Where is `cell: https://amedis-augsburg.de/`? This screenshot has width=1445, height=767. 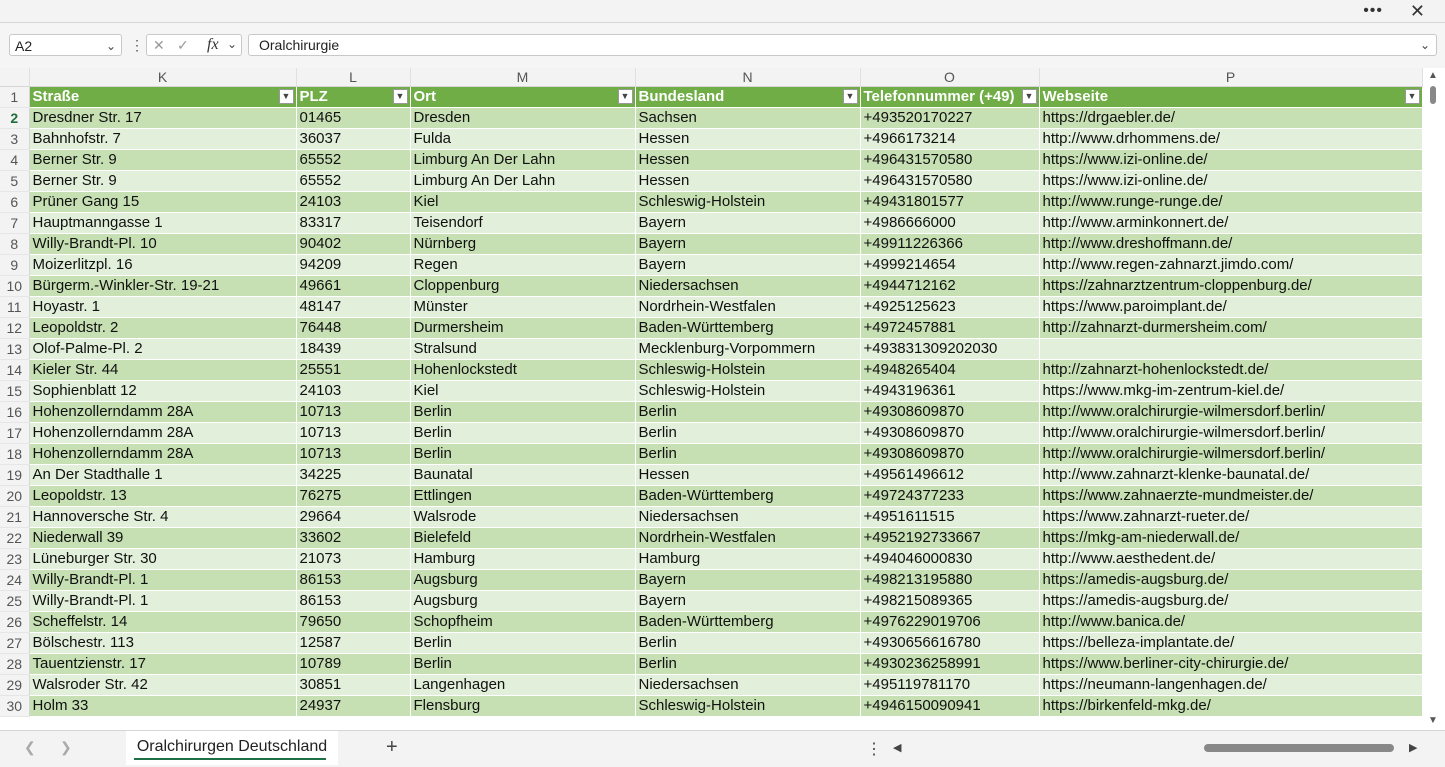
cell: https://amedis-augsburg.de/ is located at coordinates (1231, 580).